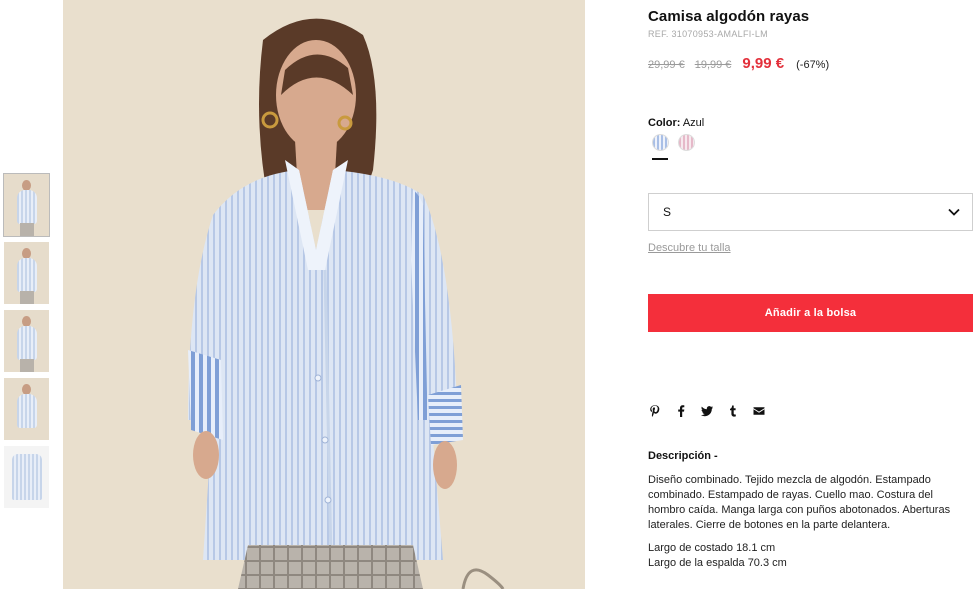 This screenshot has width=977, height=589. Describe the element at coordinates (708, 34) in the screenshot. I see `product-ref: REF. 31070953-AMALFI-LM` at that location.